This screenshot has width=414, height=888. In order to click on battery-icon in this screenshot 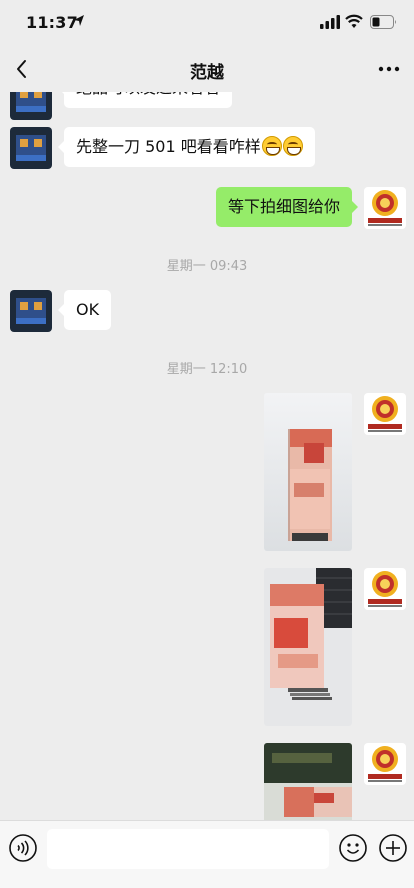, I will do `click(383, 22)`.